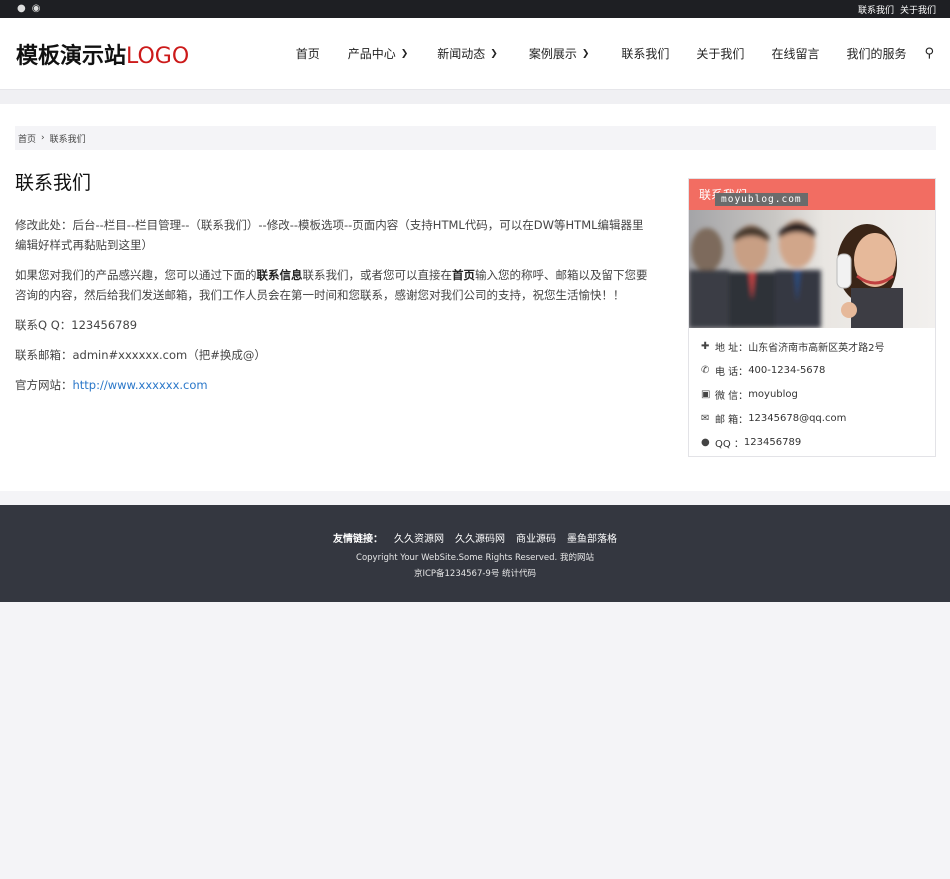 Image resolution: width=950 pixels, height=879 pixels. Describe the element at coordinates (761, 199) in the screenshot. I see `watermark: moyublog.com` at that location.